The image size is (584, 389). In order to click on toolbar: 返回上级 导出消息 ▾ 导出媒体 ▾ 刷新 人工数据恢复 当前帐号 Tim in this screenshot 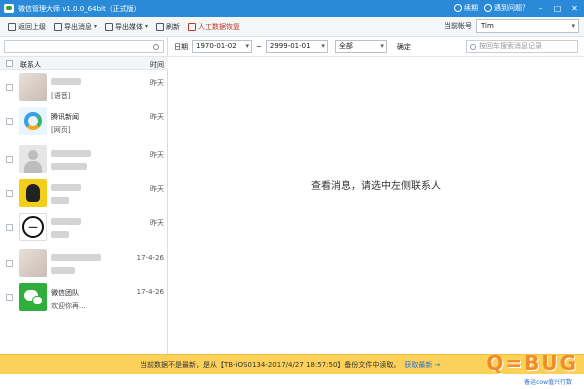, I will do `click(292, 27)`.